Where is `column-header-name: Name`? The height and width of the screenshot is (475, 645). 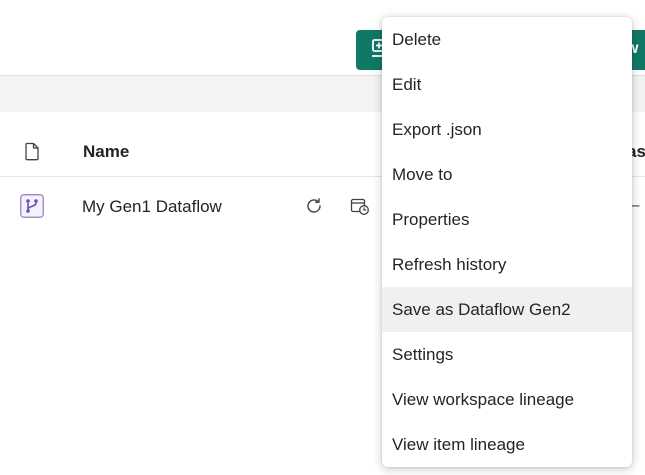 column-header-name: Name is located at coordinates (106, 152).